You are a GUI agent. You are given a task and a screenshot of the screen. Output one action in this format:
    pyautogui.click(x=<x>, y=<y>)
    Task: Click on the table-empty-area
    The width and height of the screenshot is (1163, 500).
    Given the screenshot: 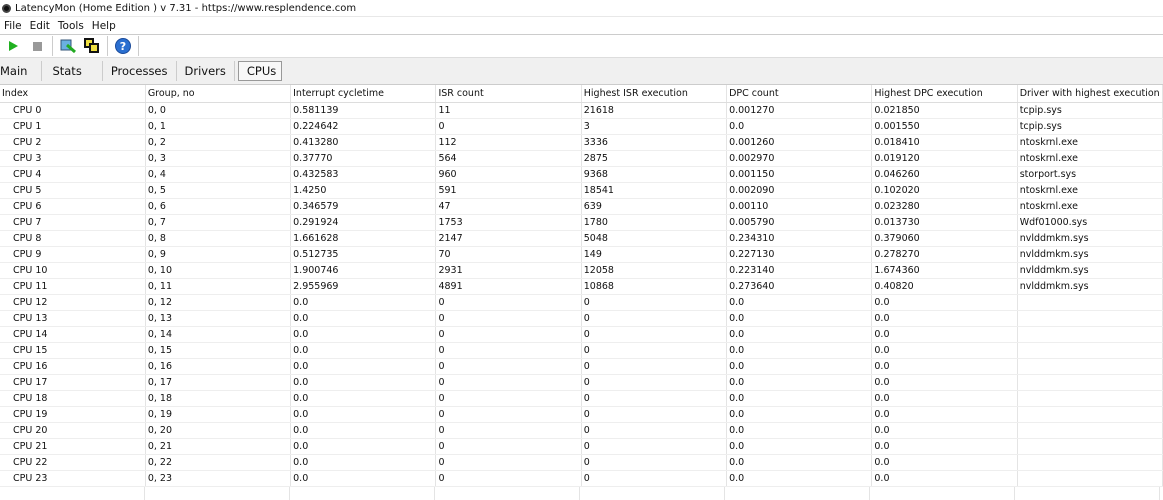 What is the action you would take?
    pyautogui.click(x=581, y=493)
    